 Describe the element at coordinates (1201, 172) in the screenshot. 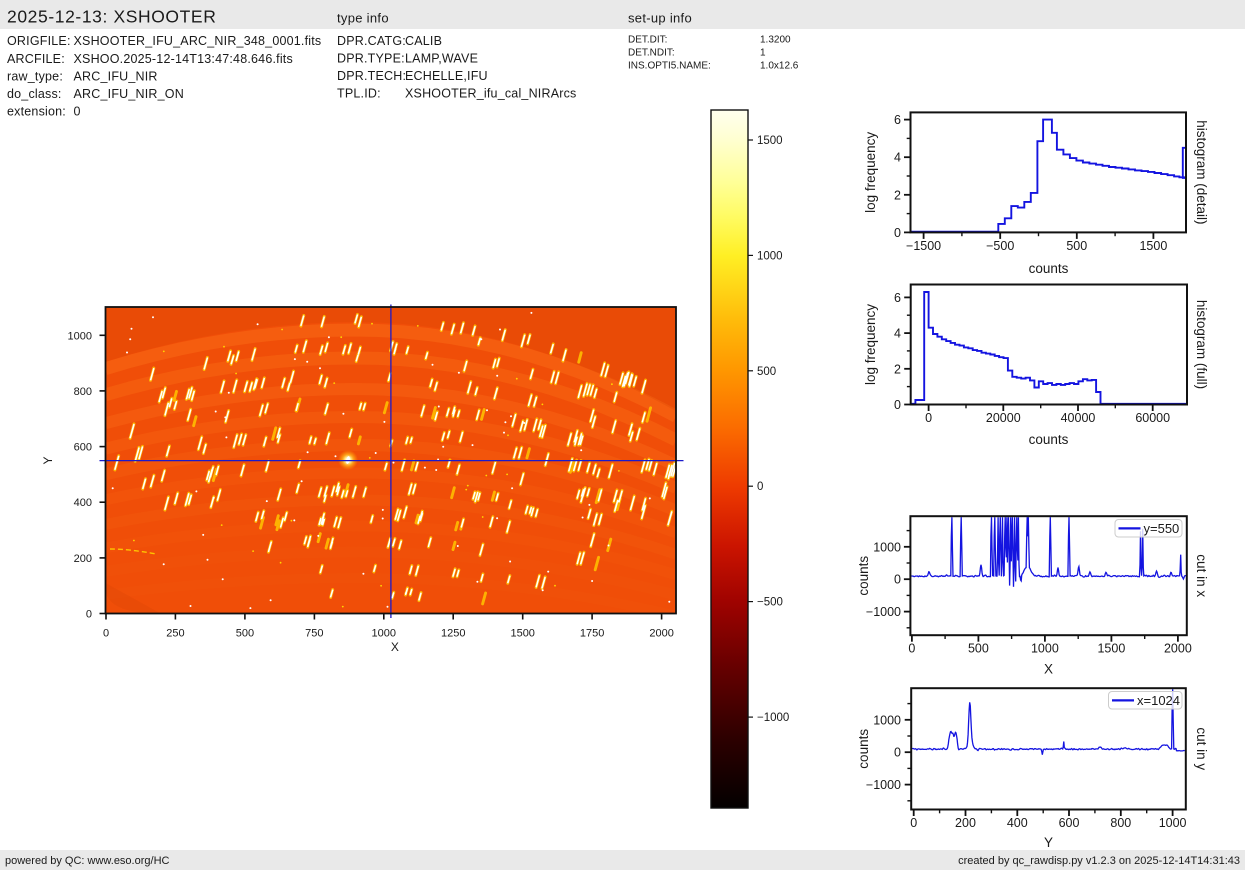

I see `svg-text: histogram (detail)` at that location.